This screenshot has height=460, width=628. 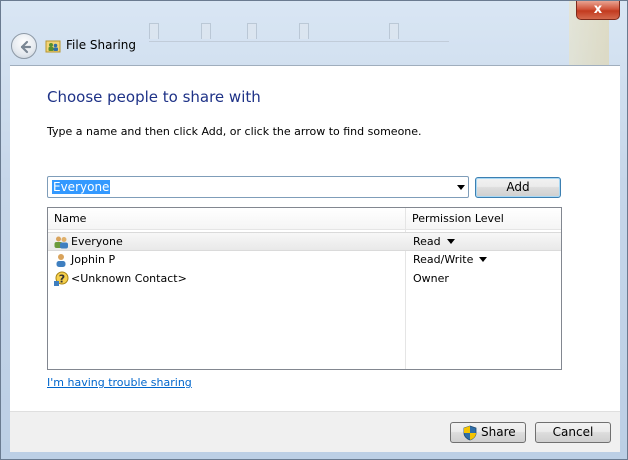 I want to click on background-properties-tabs, so click(x=304, y=39).